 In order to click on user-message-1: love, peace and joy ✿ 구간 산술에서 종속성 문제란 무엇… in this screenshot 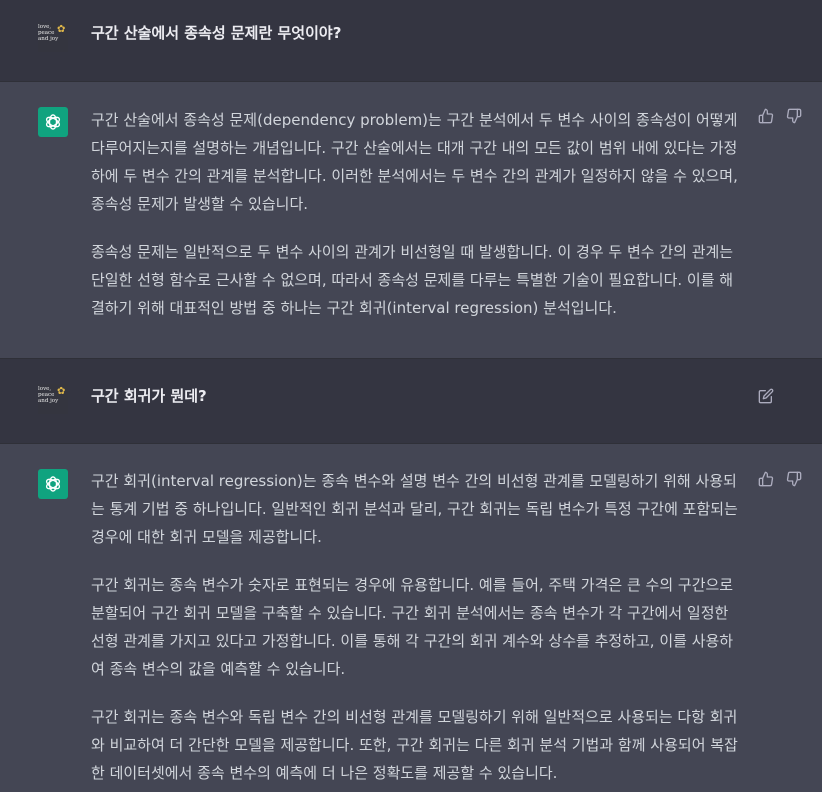, I will do `click(411, 41)`.